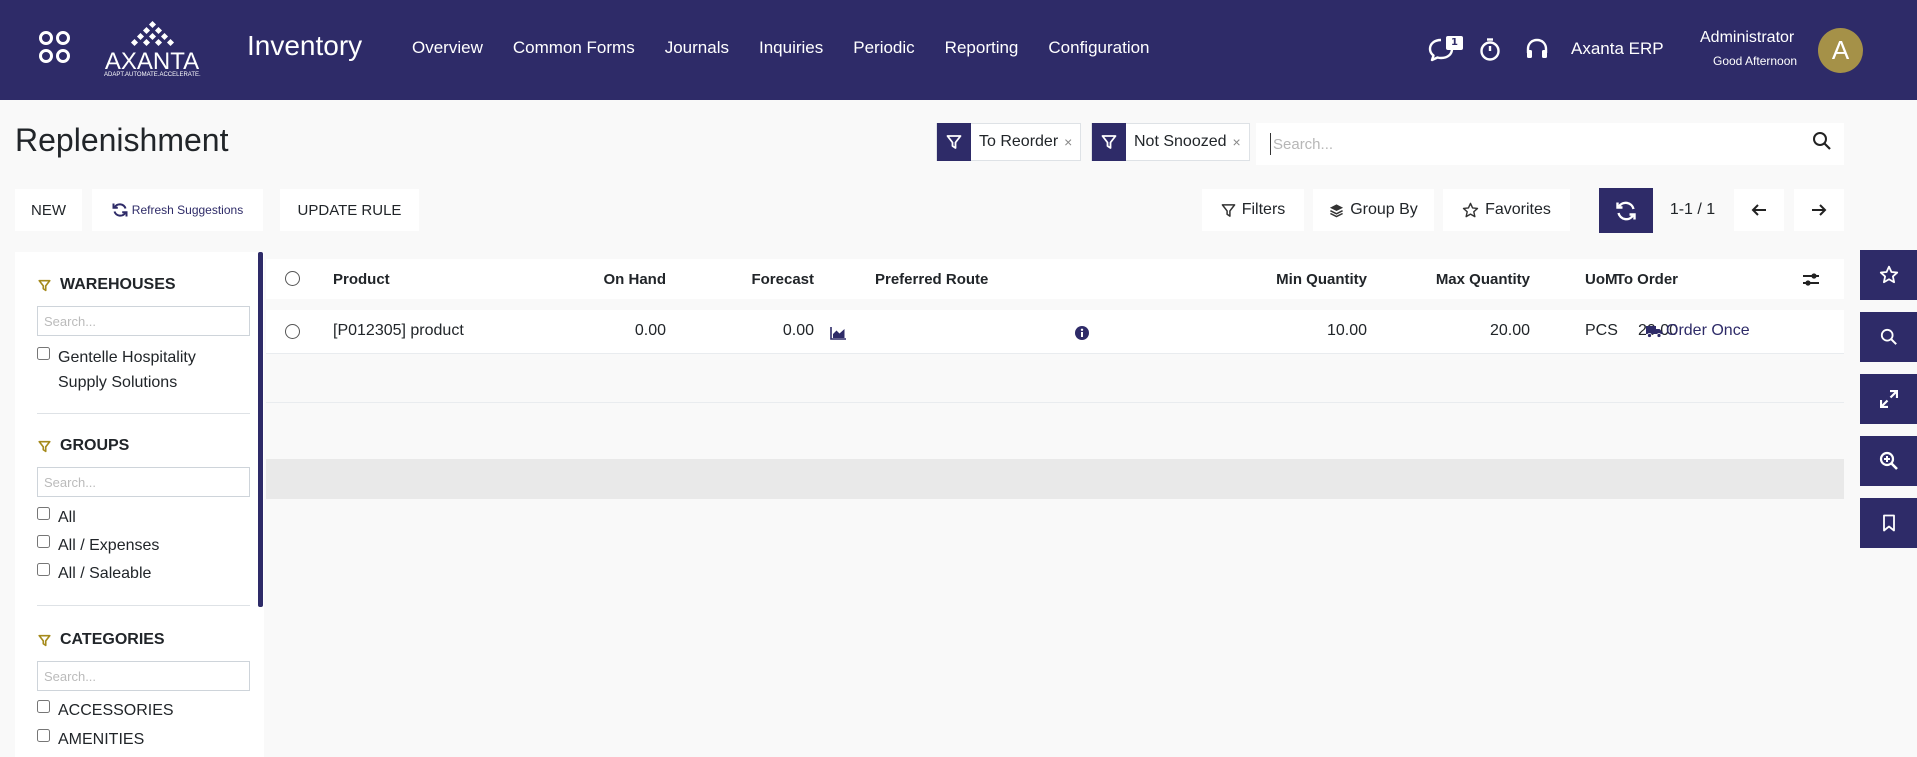  Describe the element at coordinates (127, 370) in the screenshot. I see `warehouse-label: Gentelle Hospitality Supply Solutions` at that location.